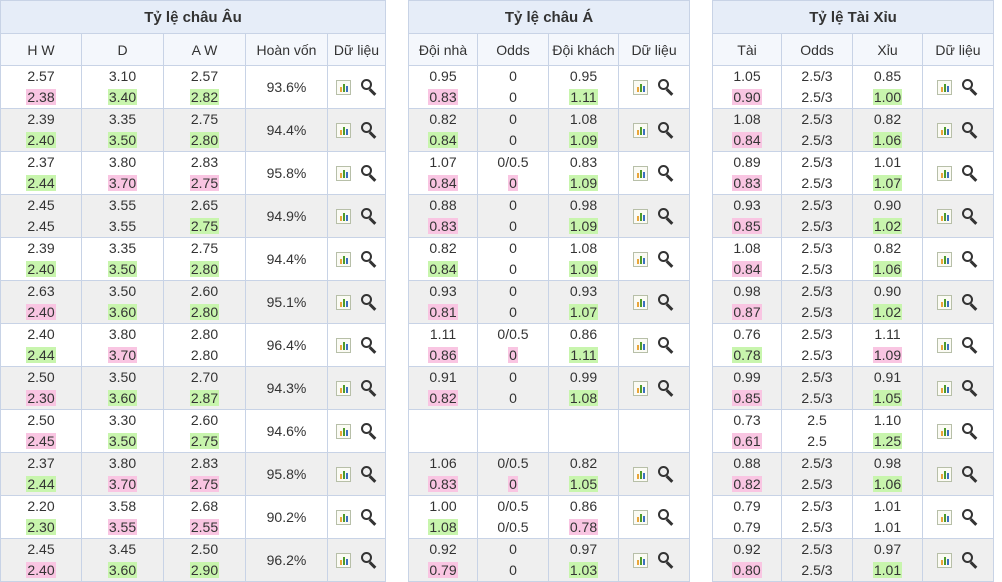 The image size is (1002, 582). Describe the element at coordinates (193, 517) in the screenshot. I see `table-row: 2.20 2.30 3.58 3.55 2.68 2.55 90.2%` at that location.